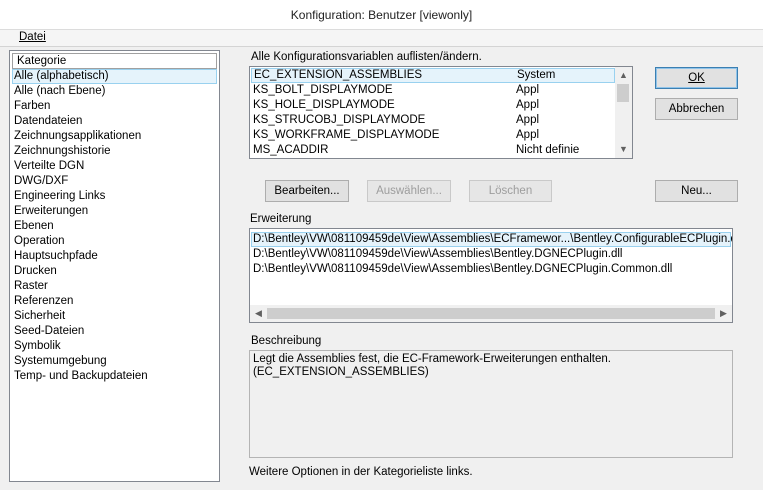 This screenshot has height=490, width=763. What do you see at coordinates (258, 313) in the screenshot?
I see `scroll-left-icon: ◀` at bounding box center [258, 313].